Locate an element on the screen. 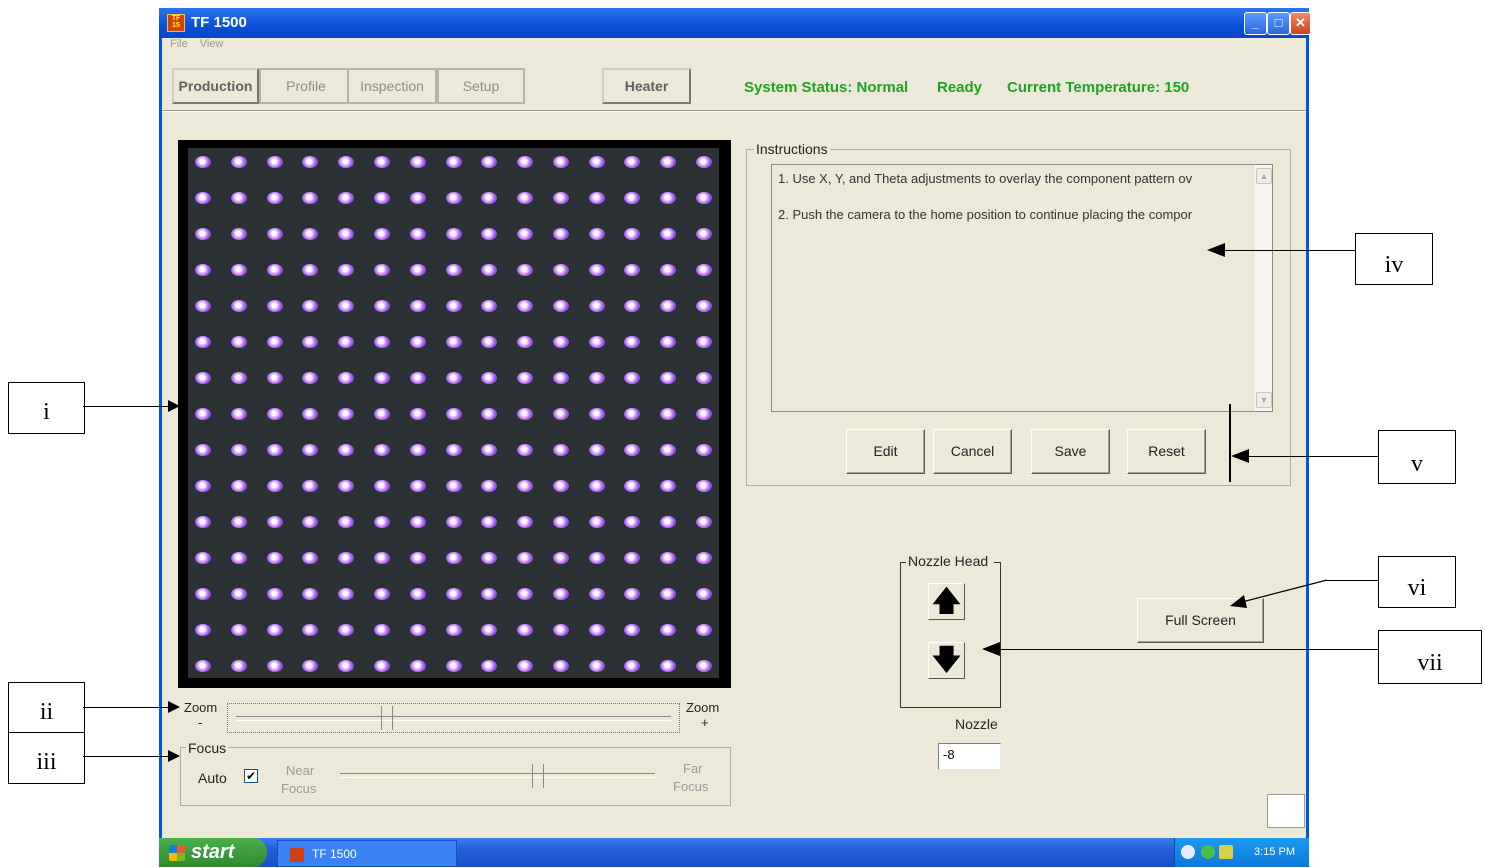 The height and width of the screenshot is (868, 1486). auto-focus-checkbox: ✔ is located at coordinates (251, 776).